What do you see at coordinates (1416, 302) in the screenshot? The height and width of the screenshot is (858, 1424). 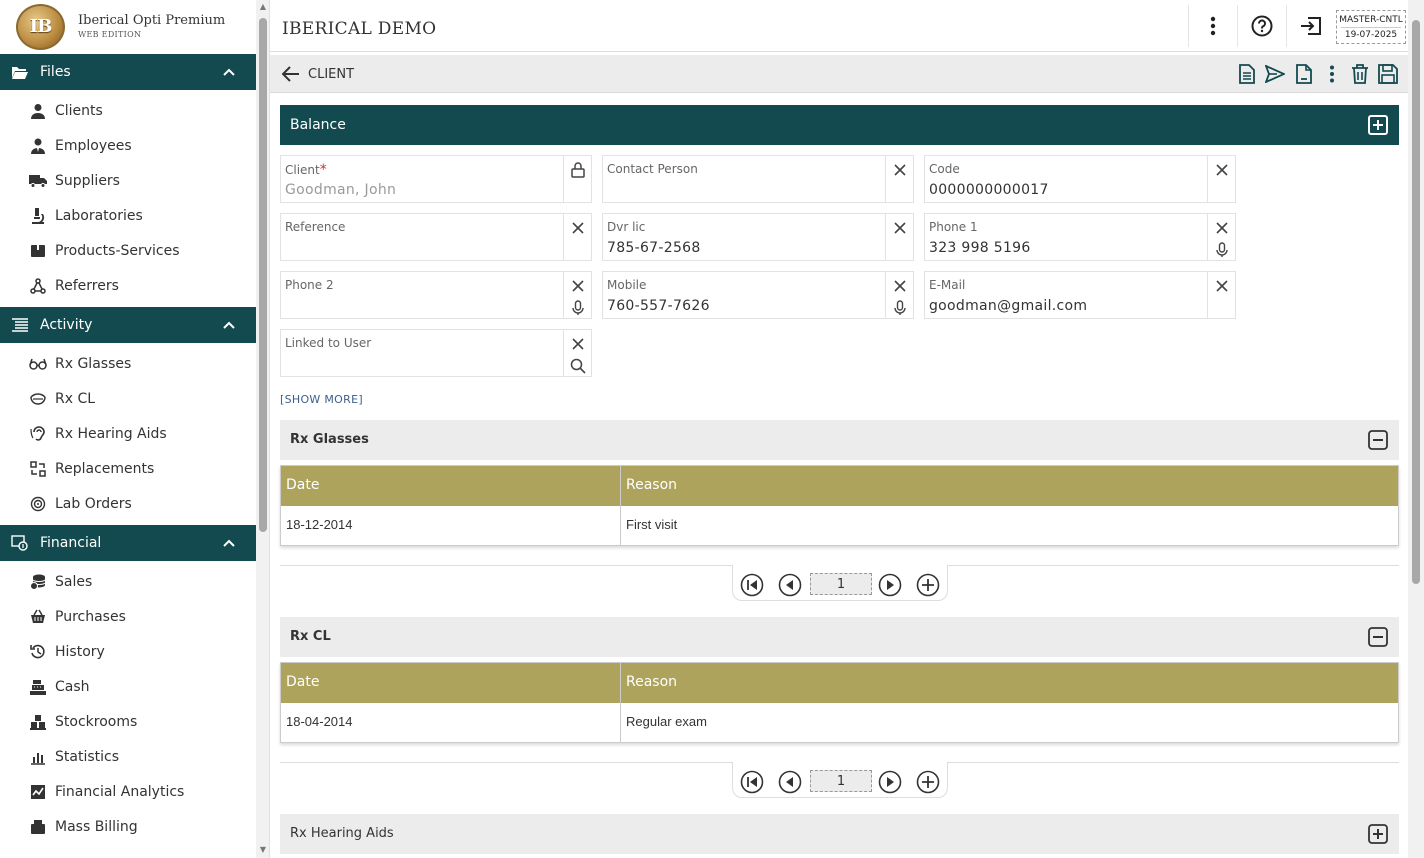 I see `main-scroll-thumb` at bounding box center [1416, 302].